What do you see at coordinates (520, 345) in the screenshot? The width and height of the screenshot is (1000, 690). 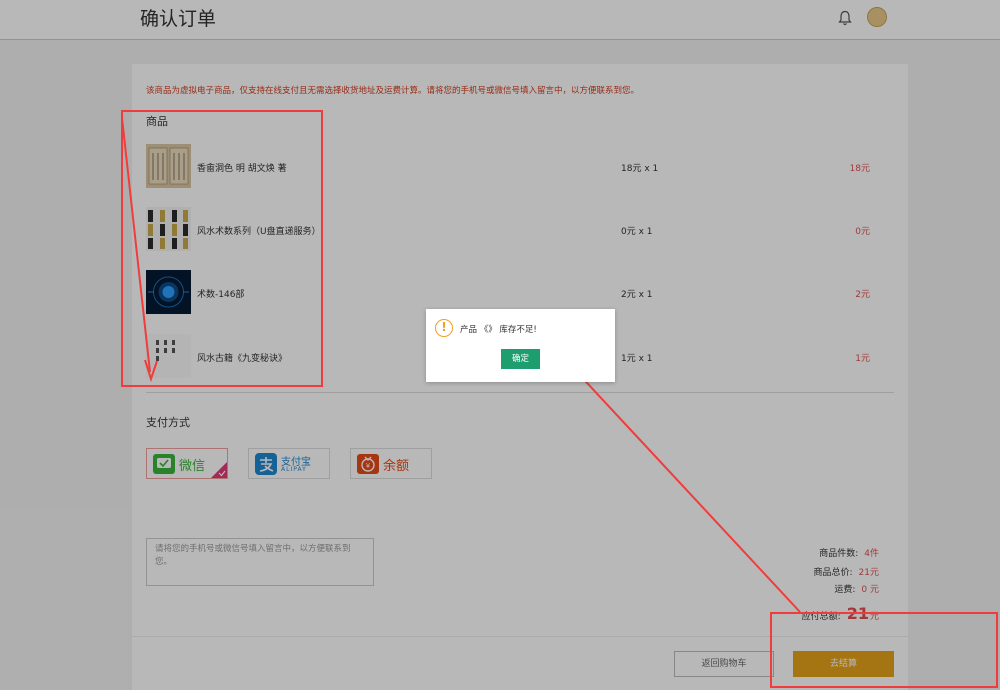 I see `stock-warning-dialog: ! 产品 《》 库存不足! 确定` at bounding box center [520, 345].